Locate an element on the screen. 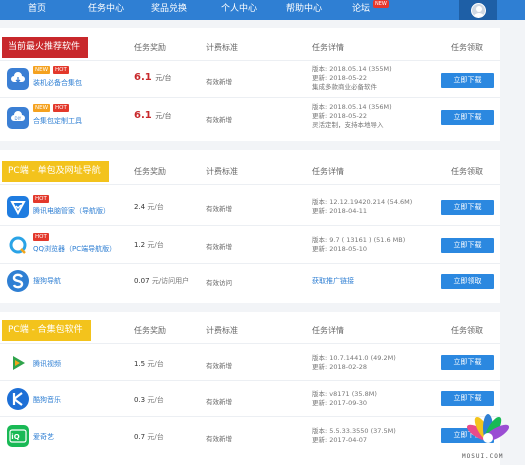  top-navigation: 首页 任务中心 奖品兑换 个人中心 帮助中心 论坛 NEW is located at coordinates (262, 10).